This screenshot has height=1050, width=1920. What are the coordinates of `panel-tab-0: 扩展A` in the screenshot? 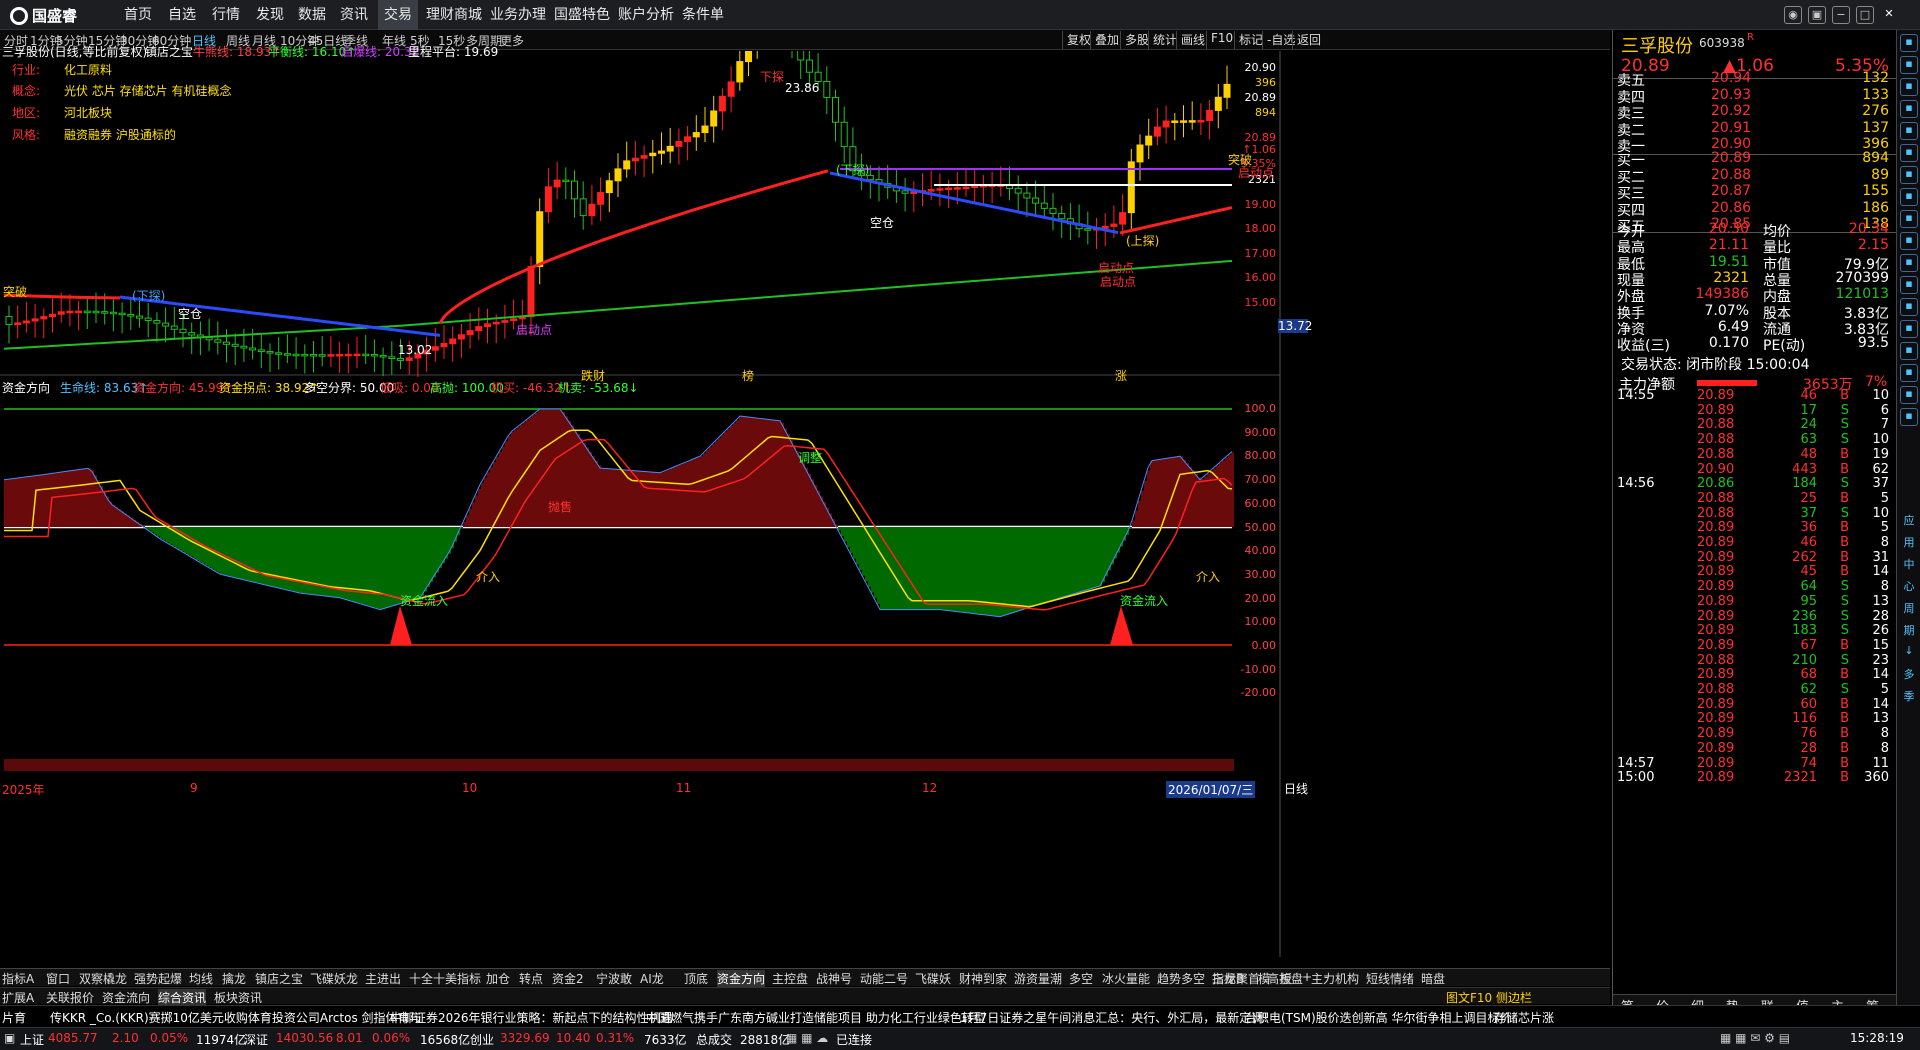 It's located at (18, 997).